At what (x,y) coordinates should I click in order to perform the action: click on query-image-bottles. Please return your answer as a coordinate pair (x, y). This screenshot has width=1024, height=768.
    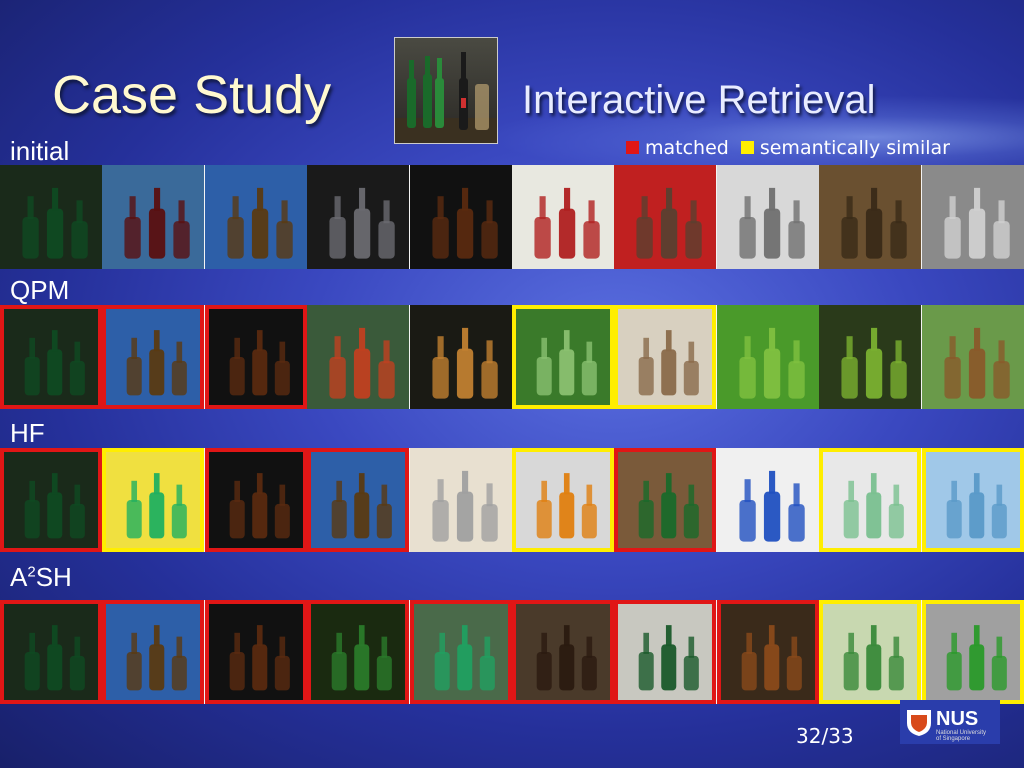
    Looking at the image, I should click on (446, 90).